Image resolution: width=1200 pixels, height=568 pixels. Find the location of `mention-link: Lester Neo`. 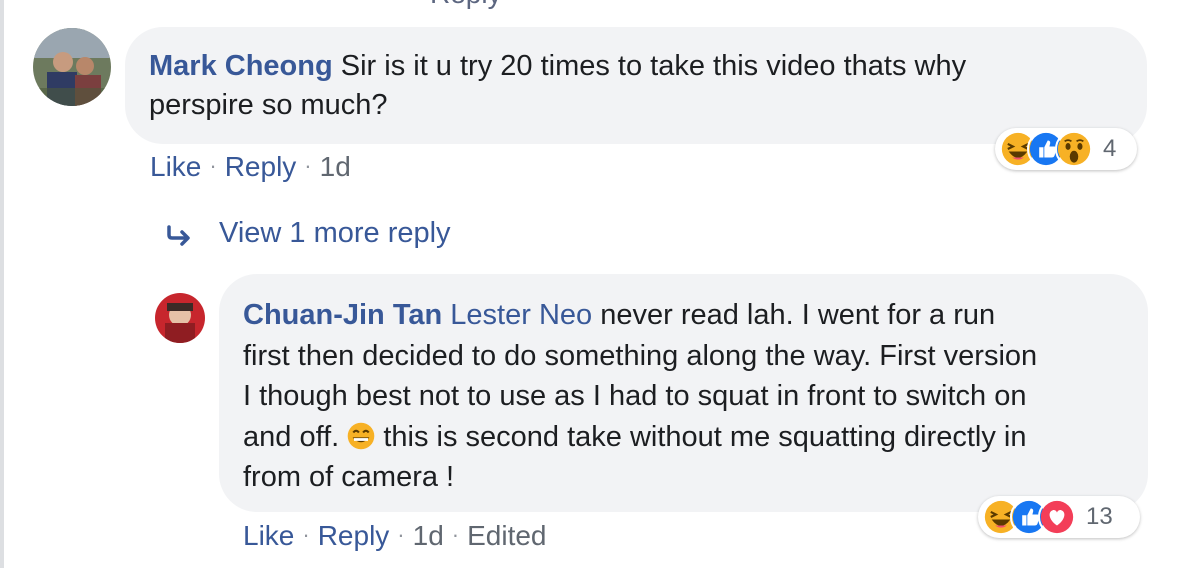

mention-link: Lester Neo is located at coordinates (521, 315).